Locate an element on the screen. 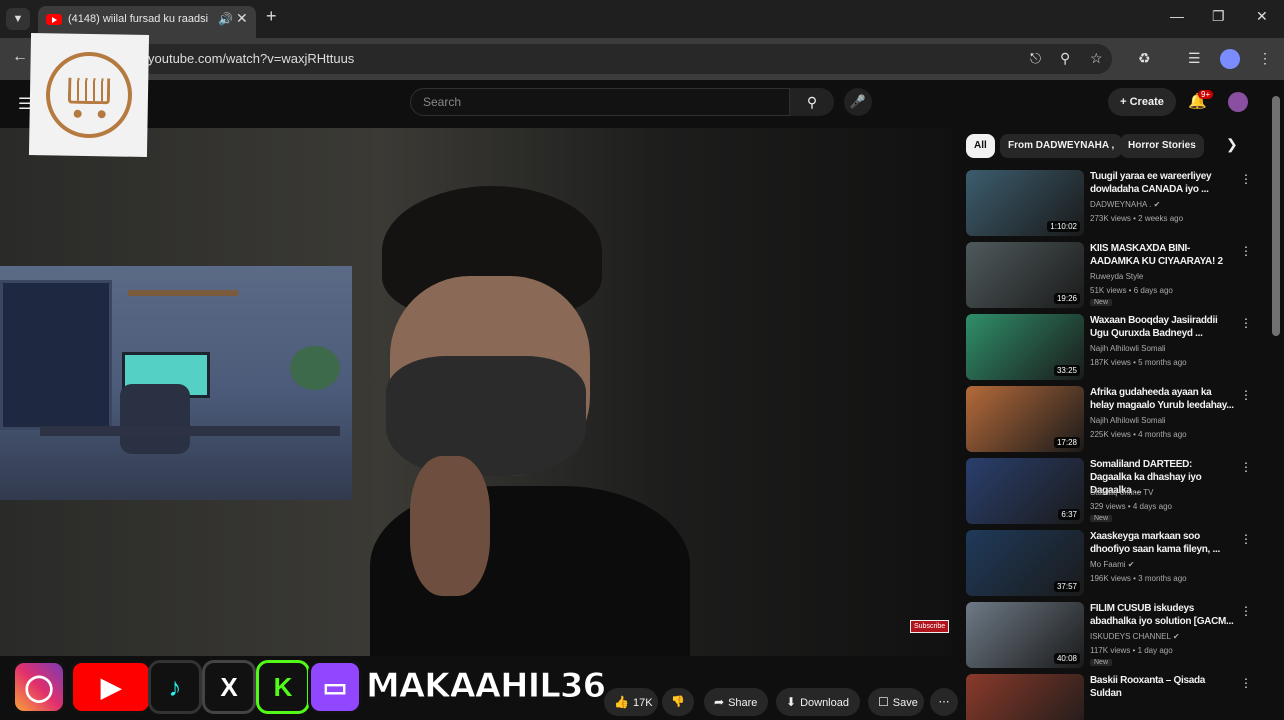  subscribe-watermark-button: Subscribe is located at coordinates (930, 626).